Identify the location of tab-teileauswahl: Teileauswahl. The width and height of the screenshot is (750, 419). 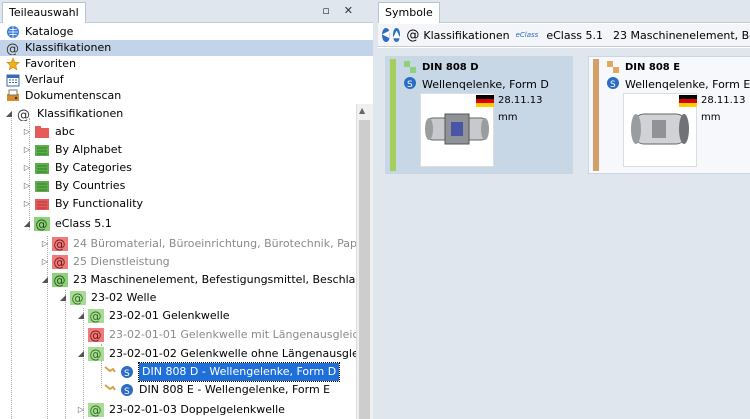
(44, 12).